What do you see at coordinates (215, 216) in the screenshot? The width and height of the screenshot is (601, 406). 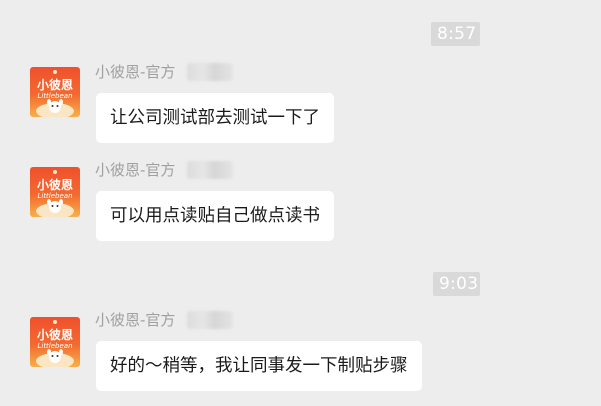 I see `message-bubble: 可以用点读贴自己做点读书` at bounding box center [215, 216].